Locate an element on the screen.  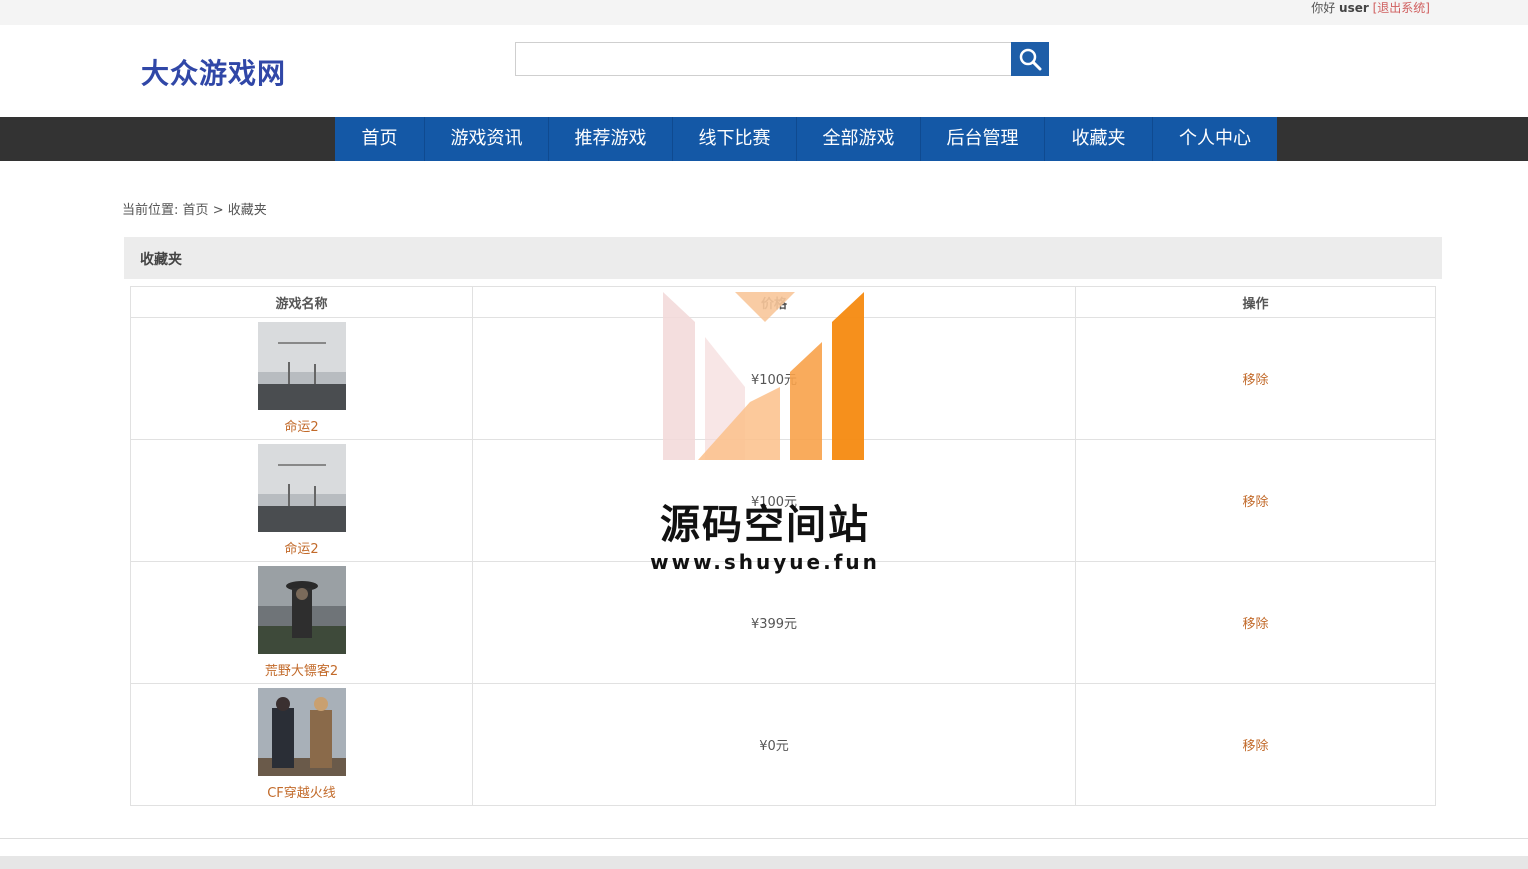
nav-favorites: 收藏夹 is located at coordinates (1099, 139).